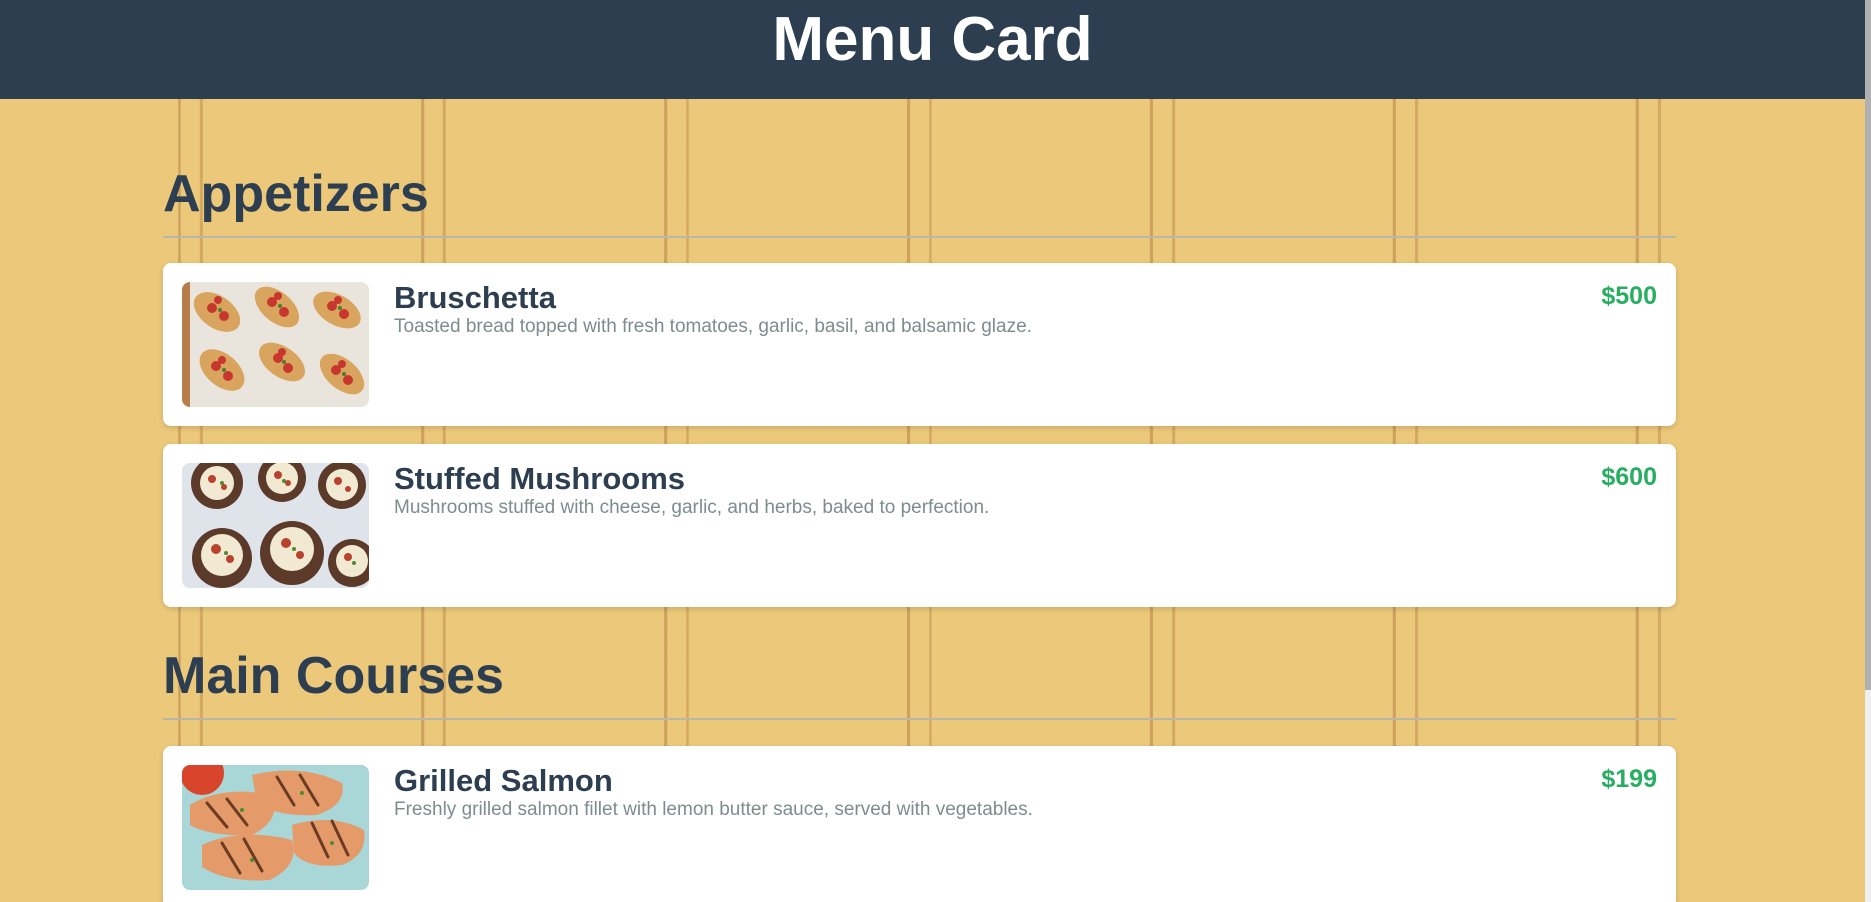 The height and width of the screenshot is (902, 1871). Describe the element at coordinates (333, 676) in the screenshot. I see `section-title-main-courses: Main Courses` at that location.